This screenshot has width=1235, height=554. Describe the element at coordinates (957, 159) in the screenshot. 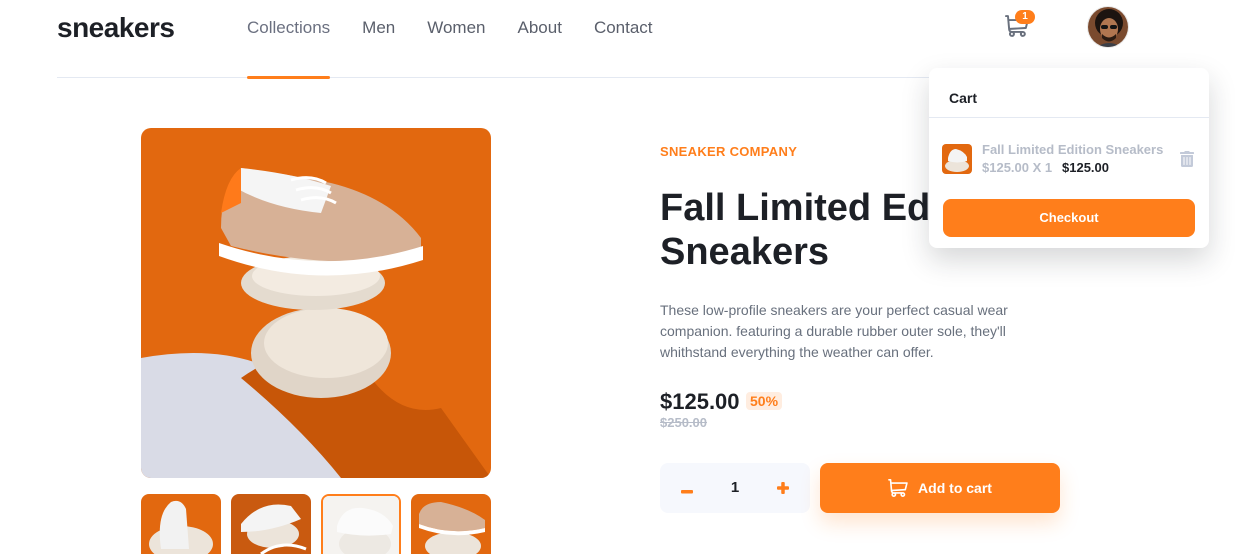

I see `cart-item-thumbnail` at that location.